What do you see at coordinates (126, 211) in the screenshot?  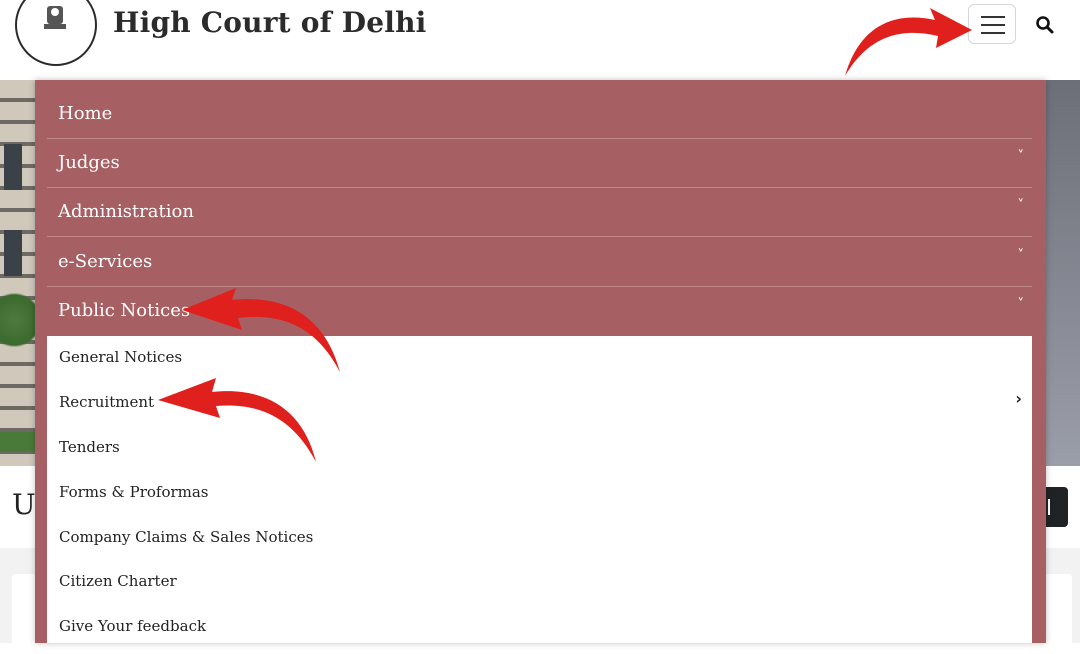 I see `menu-item-label: Administration` at bounding box center [126, 211].